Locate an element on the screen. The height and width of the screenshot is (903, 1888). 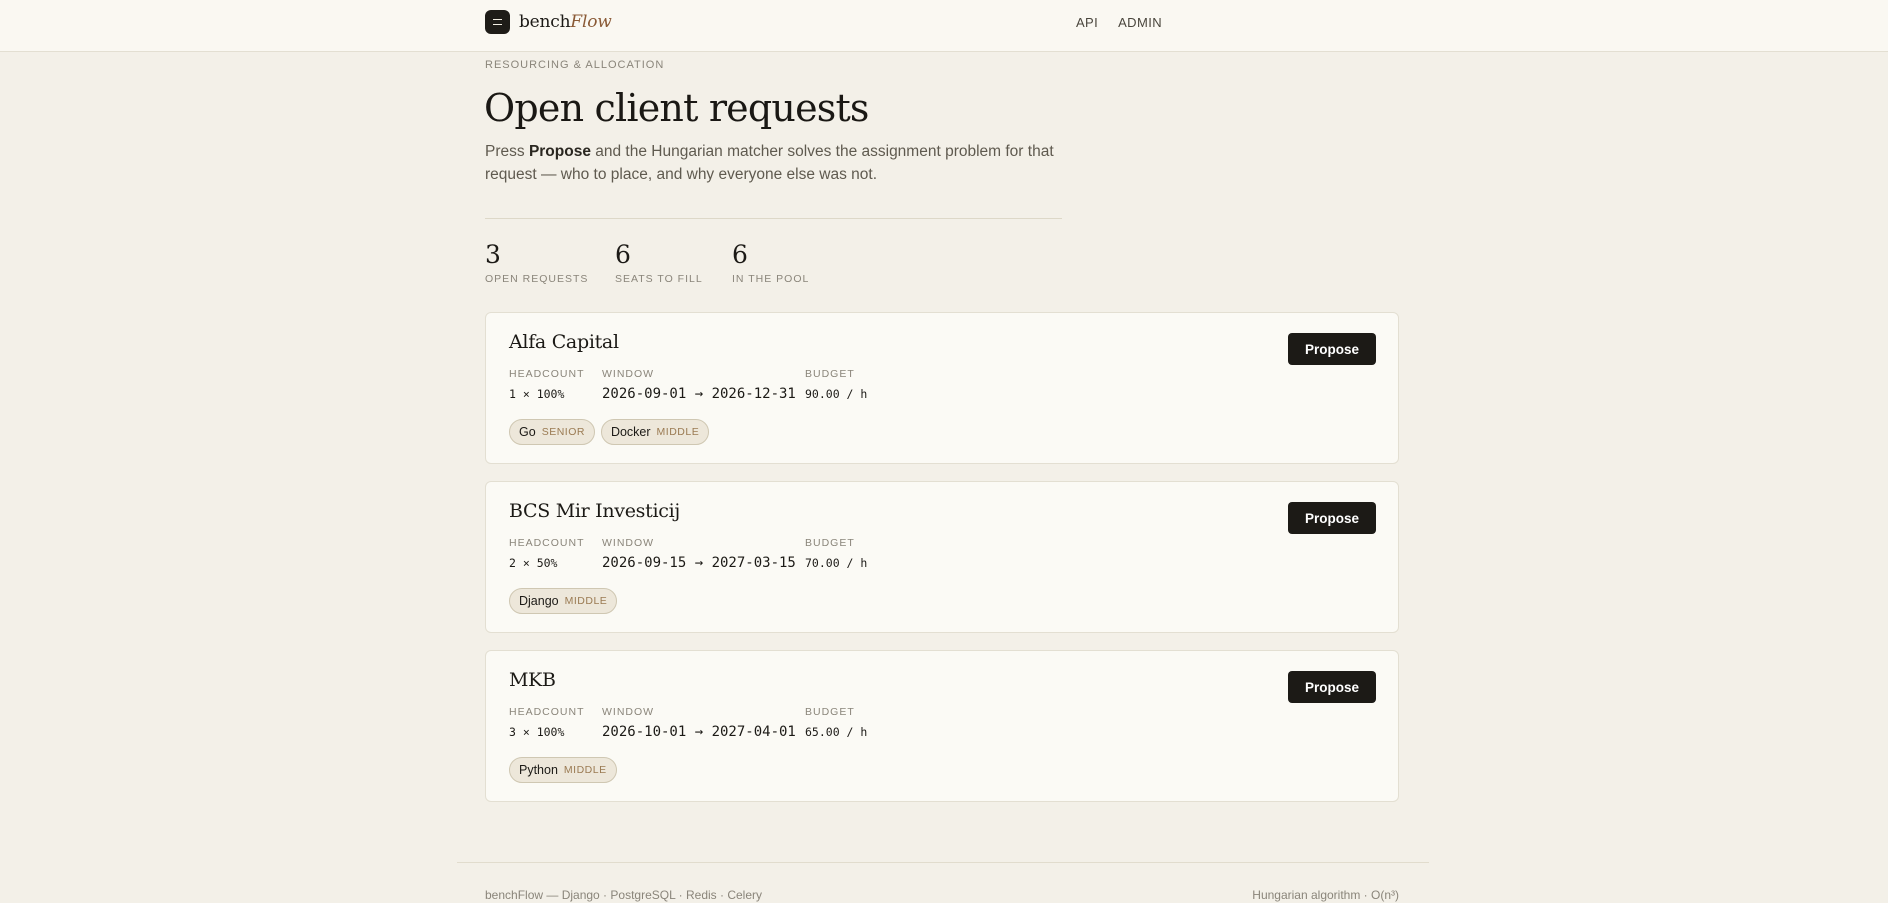
menu-logo-icon is located at coordinates (497, 22).